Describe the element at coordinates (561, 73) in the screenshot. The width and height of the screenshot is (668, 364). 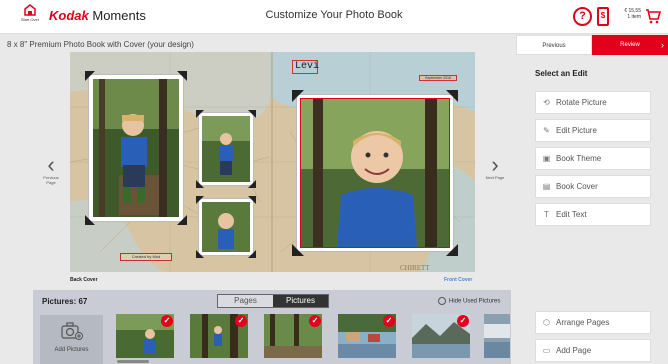
I see `select-edit-heading: Select an Edit` at that location.